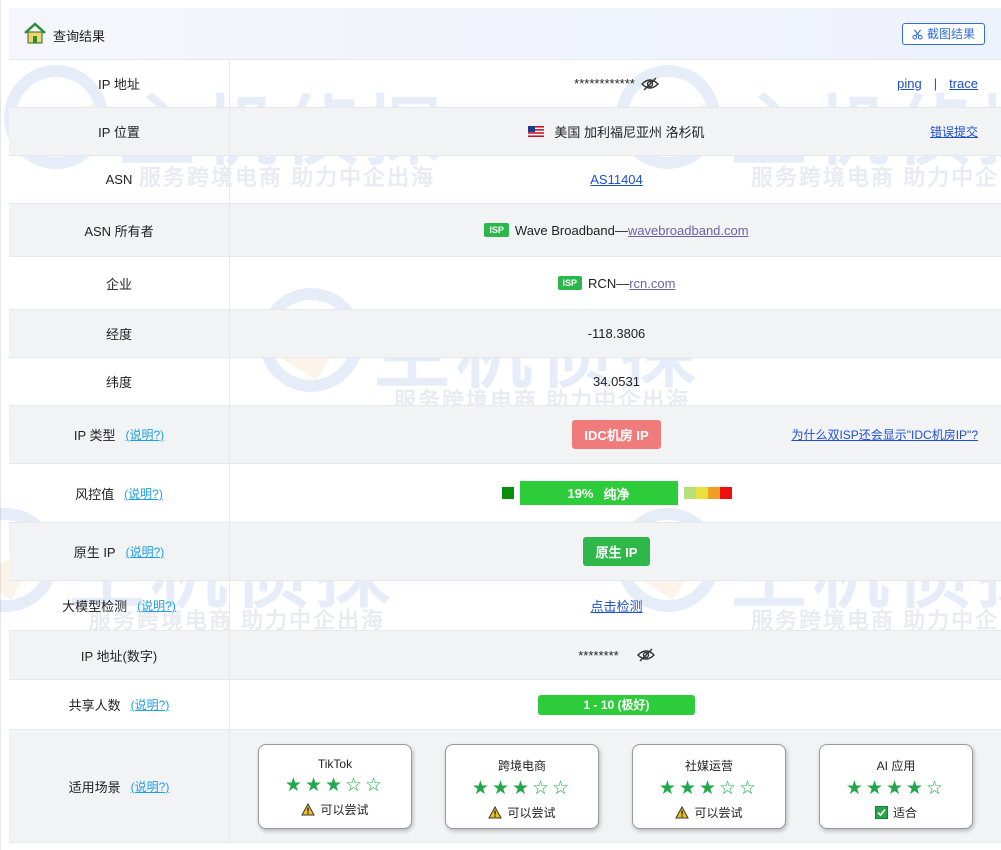 This screenshot has height=850, width=1001. Describe the element at coordinates (119, 83) in the screenshot. I see `row-label: IP 地址` at that location.